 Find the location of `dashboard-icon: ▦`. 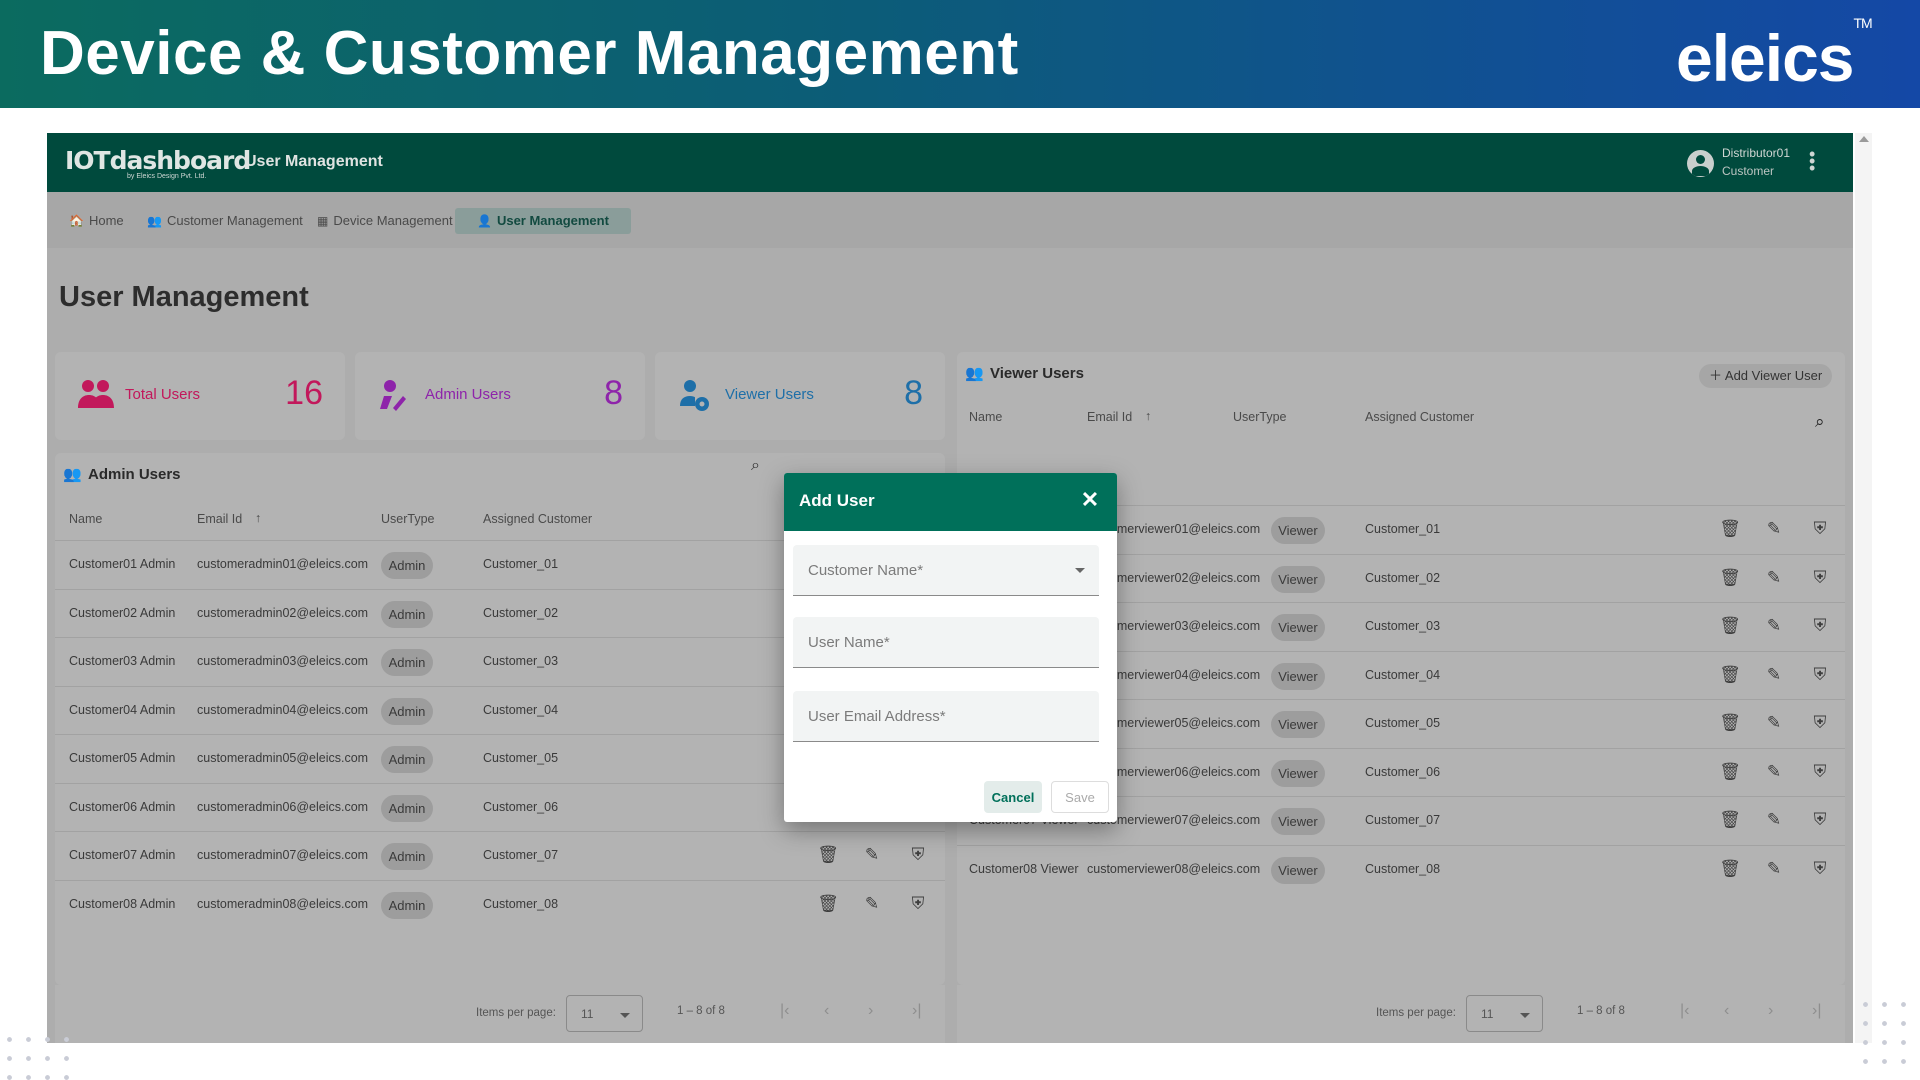

dashboard-icon: ▦ is located at coordinates (323, 221).